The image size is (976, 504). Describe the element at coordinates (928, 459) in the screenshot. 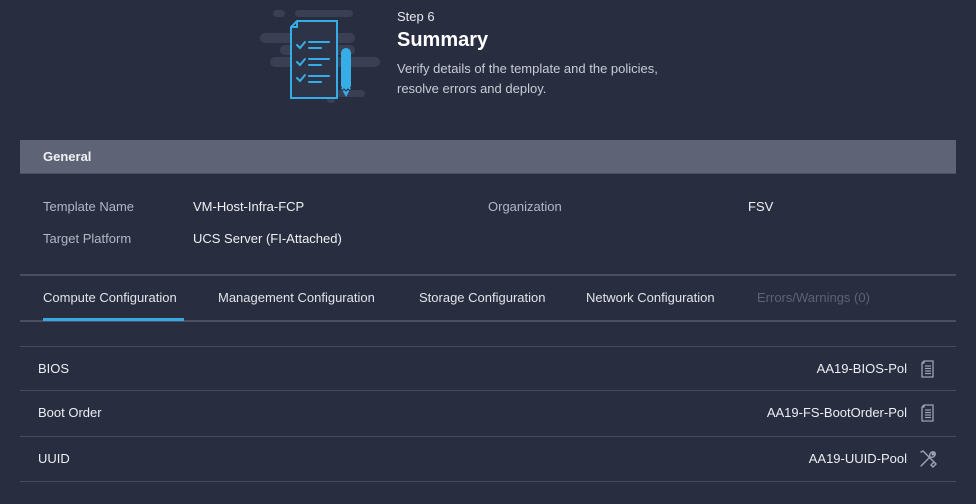

I see `tools-icon` at that location.